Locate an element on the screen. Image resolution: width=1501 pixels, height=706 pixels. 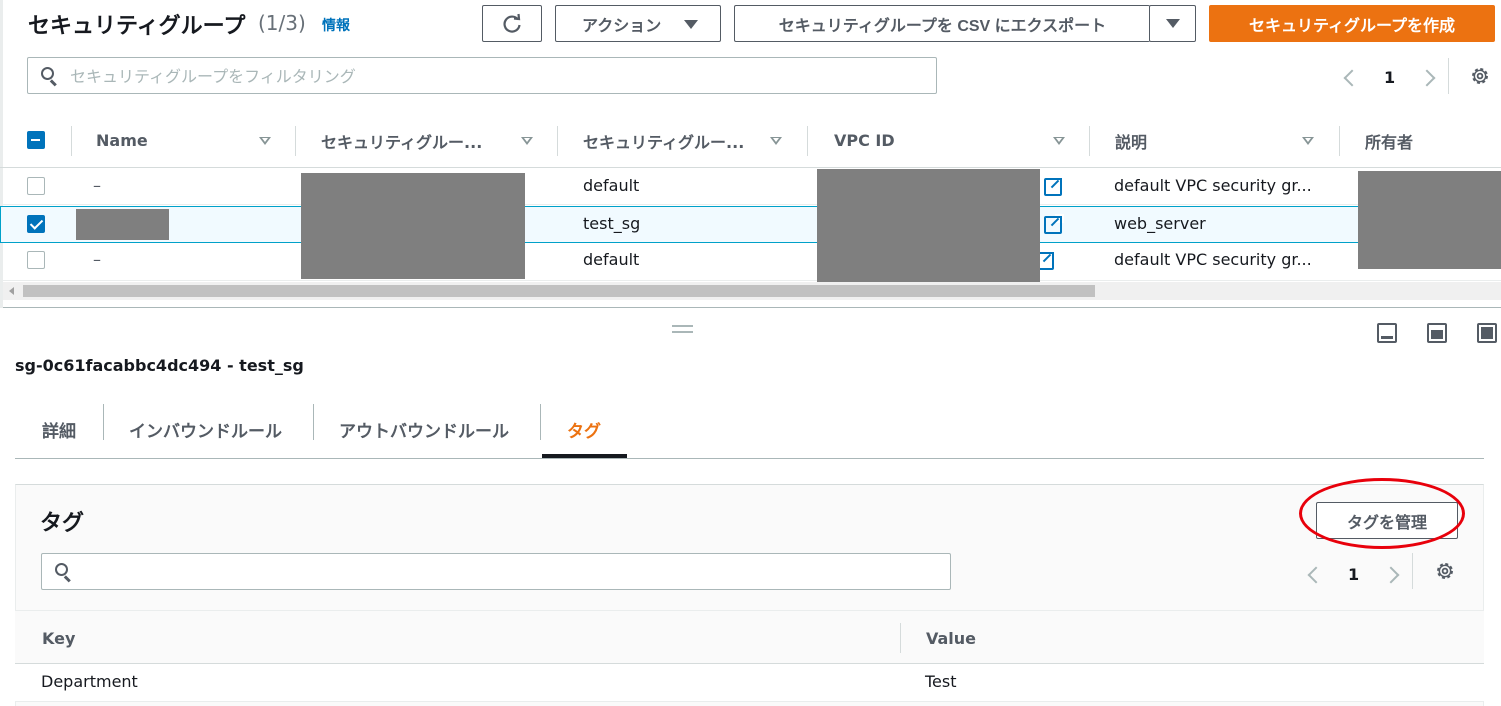
column-header-key: Key is located at coordinates (58, 638).